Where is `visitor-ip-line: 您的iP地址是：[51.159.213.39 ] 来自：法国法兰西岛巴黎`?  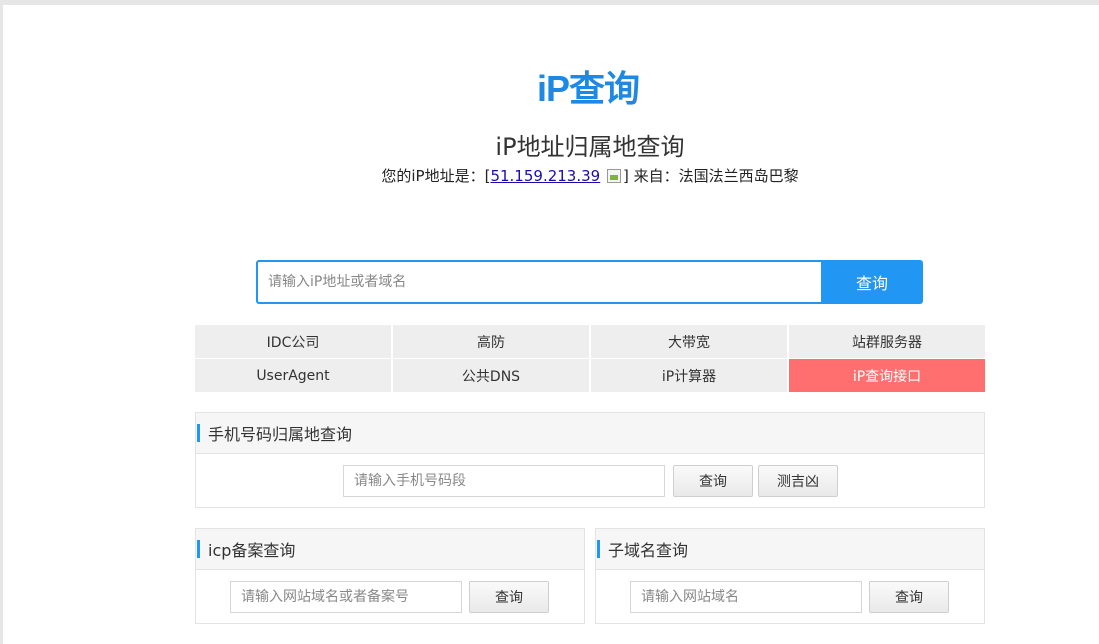
visitor-ip-line: 您的iP地址是：[51.159.213.39 ] 来自：法国法兰西岛巴黎 is located at coordinates (549, 175).